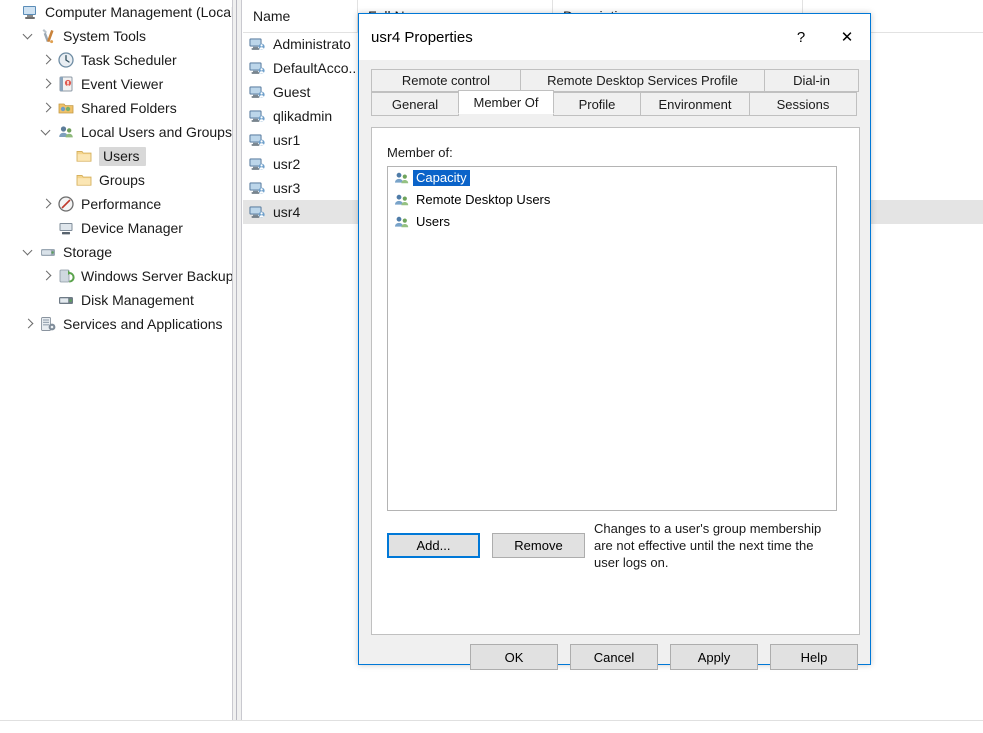 This screenshot has height=733, width=983. Describe the element at coordinates (48, 252) in the screenshot. I see `storage-icon` at that location.